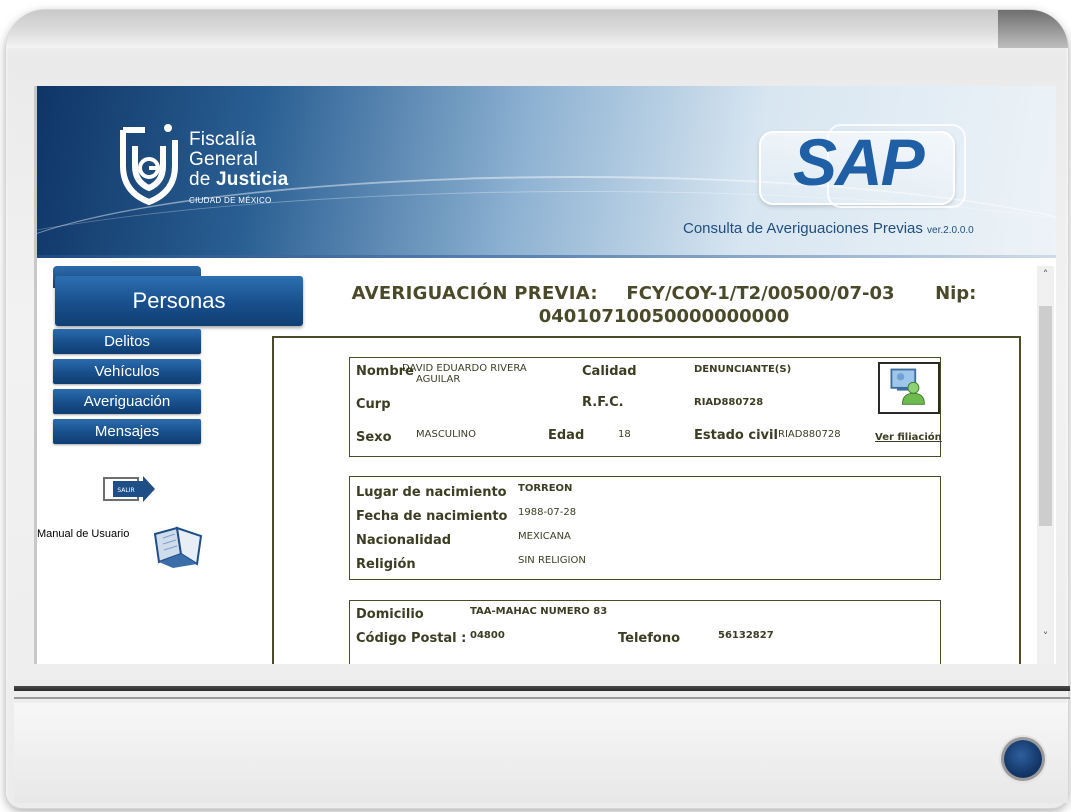 This screenshot has width=1071, height=812. I want to click on codigo-postal-value: 04800, so click(487, 635).